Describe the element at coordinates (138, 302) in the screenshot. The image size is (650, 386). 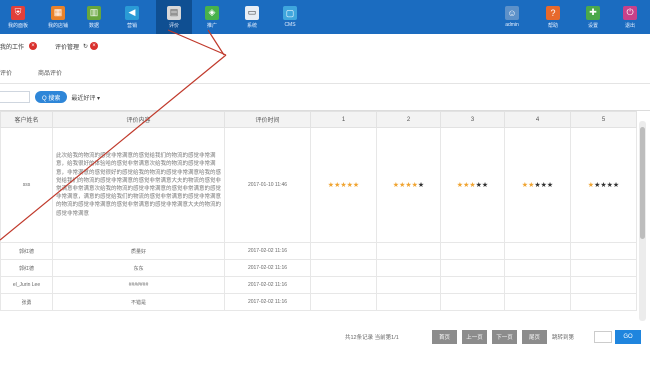
I see `cell-content: 不错是` at that location.